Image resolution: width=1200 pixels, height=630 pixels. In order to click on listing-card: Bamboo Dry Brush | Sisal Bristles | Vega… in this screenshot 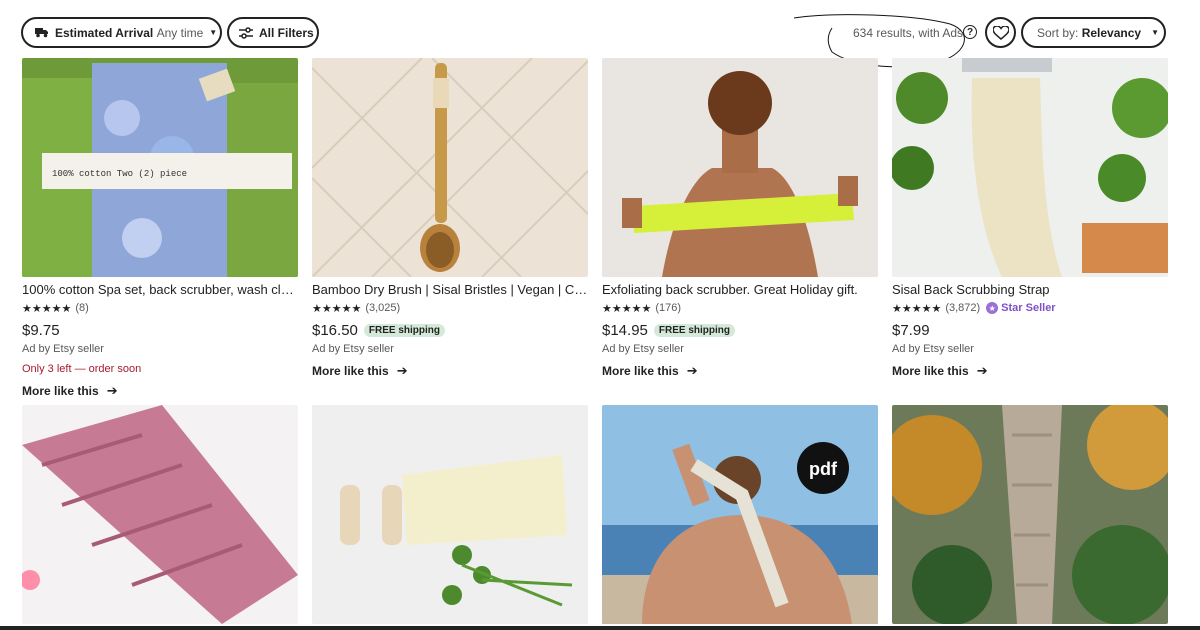, I will do `click(450, 218)`.